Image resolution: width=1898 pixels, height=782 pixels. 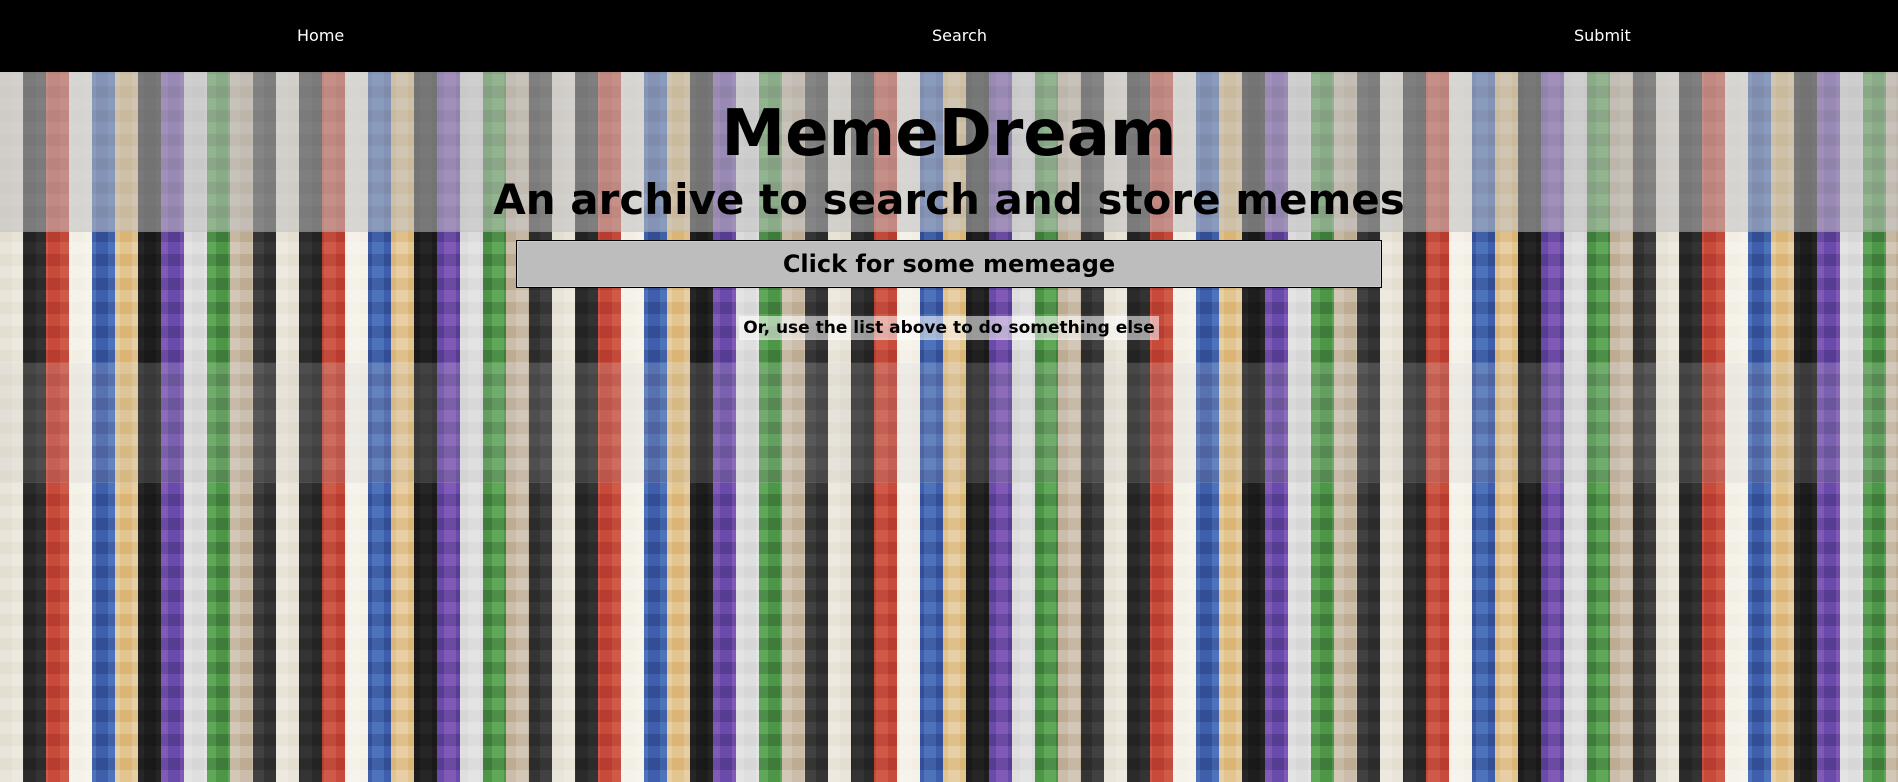 I want to click on site-title: MemeDream, so click(x=949, y=134).